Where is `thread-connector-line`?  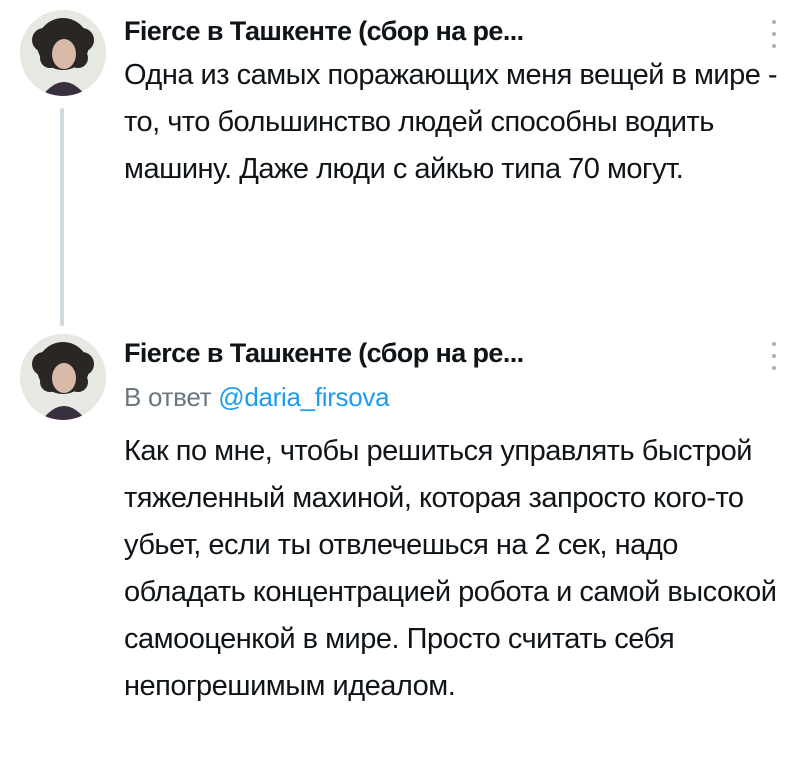
thread-connector-line is located at coordinates (62, 217).